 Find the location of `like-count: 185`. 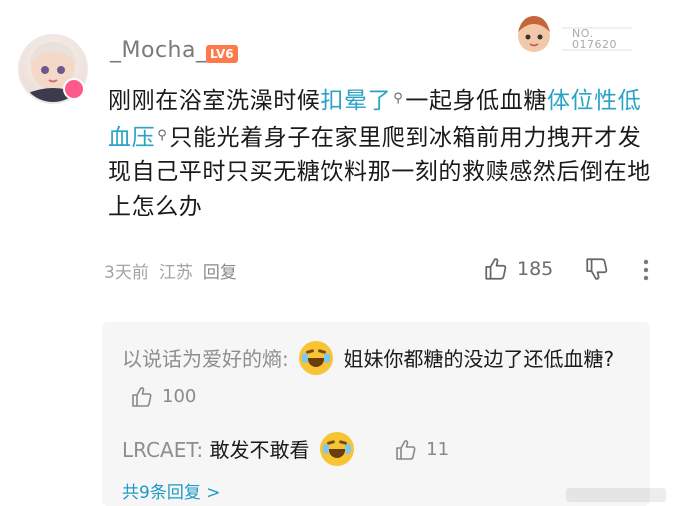

like-count: 185 is located at coordinates (535, 269).